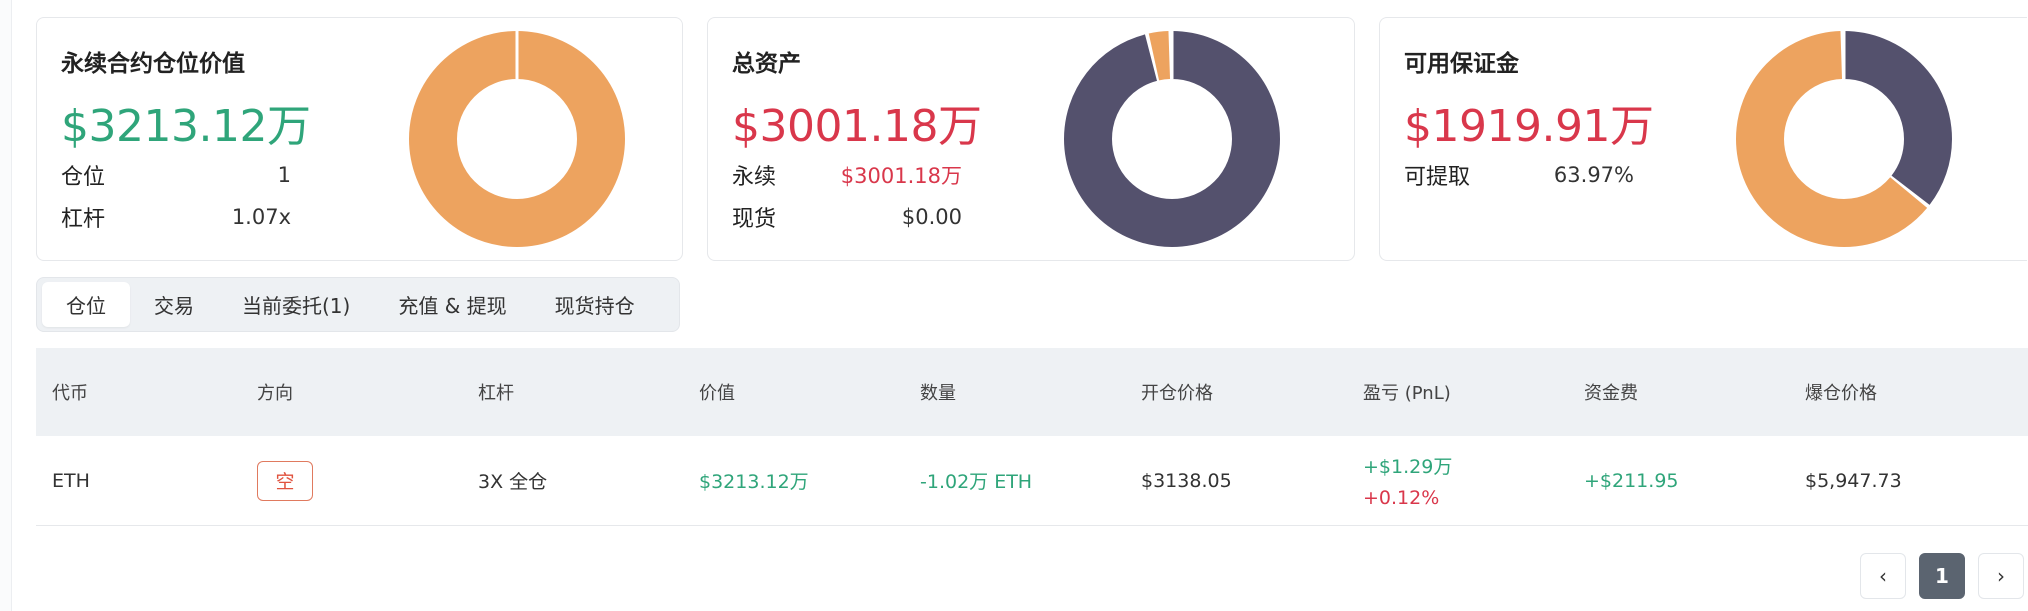 The width and height of the screenshot is (2028, 611). I want to click on cell-side: 空, so click(285, 480).